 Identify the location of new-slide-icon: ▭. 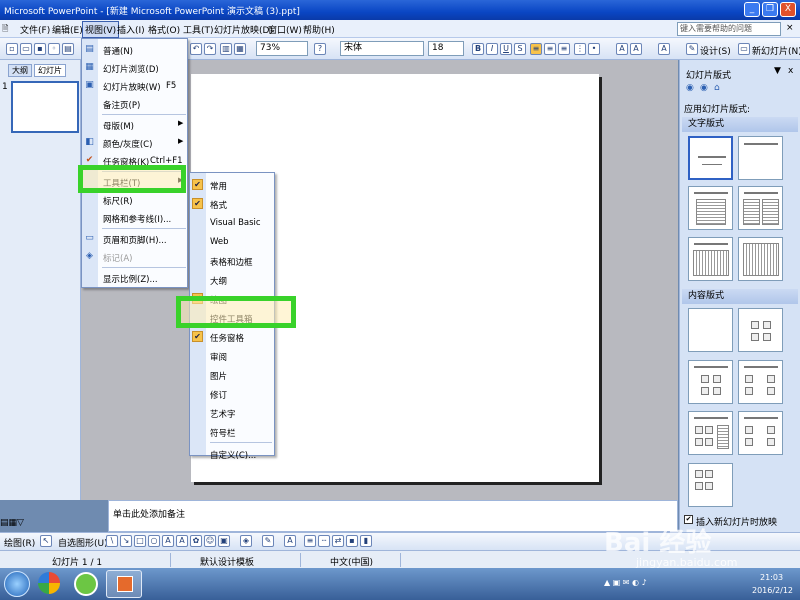
(744, 49).